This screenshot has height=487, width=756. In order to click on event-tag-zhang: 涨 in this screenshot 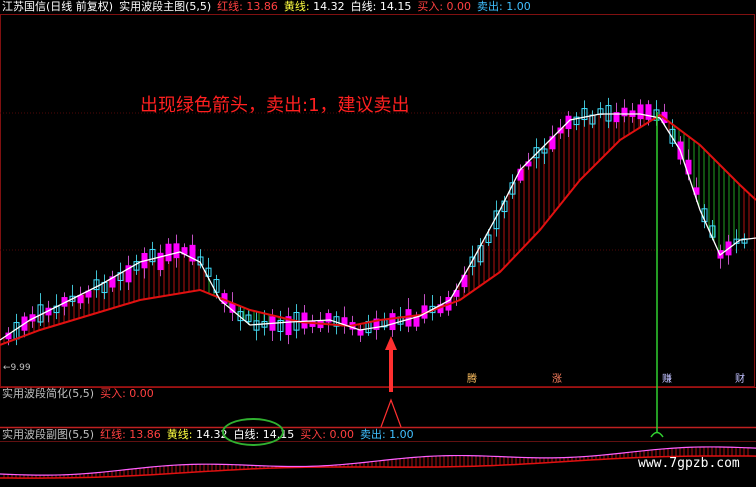, I will do `click(557, 380)`.